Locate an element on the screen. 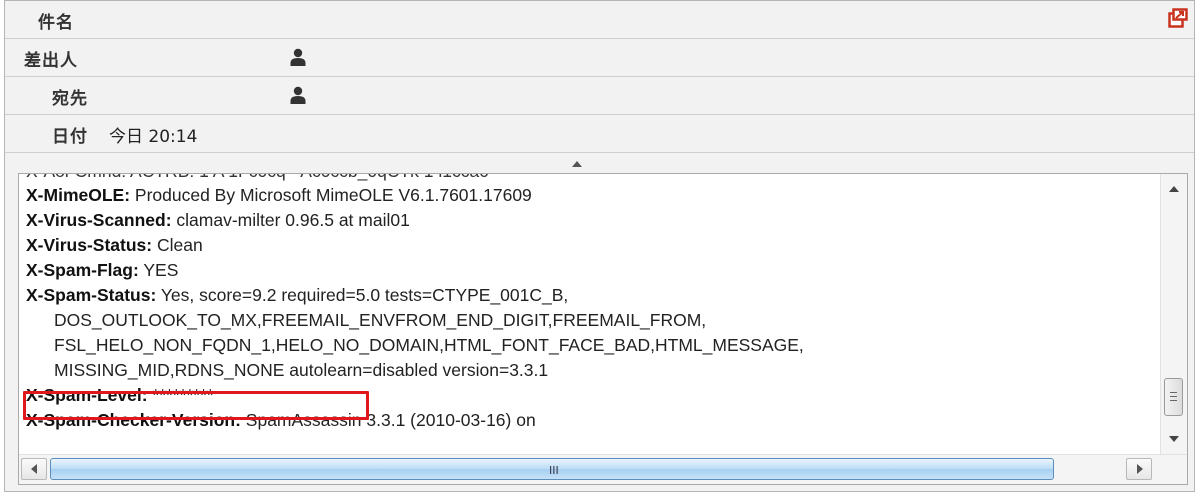 The image size is (1199, 497). header-key: X-Virus-Scanned: is located at coordinates (99, 220).